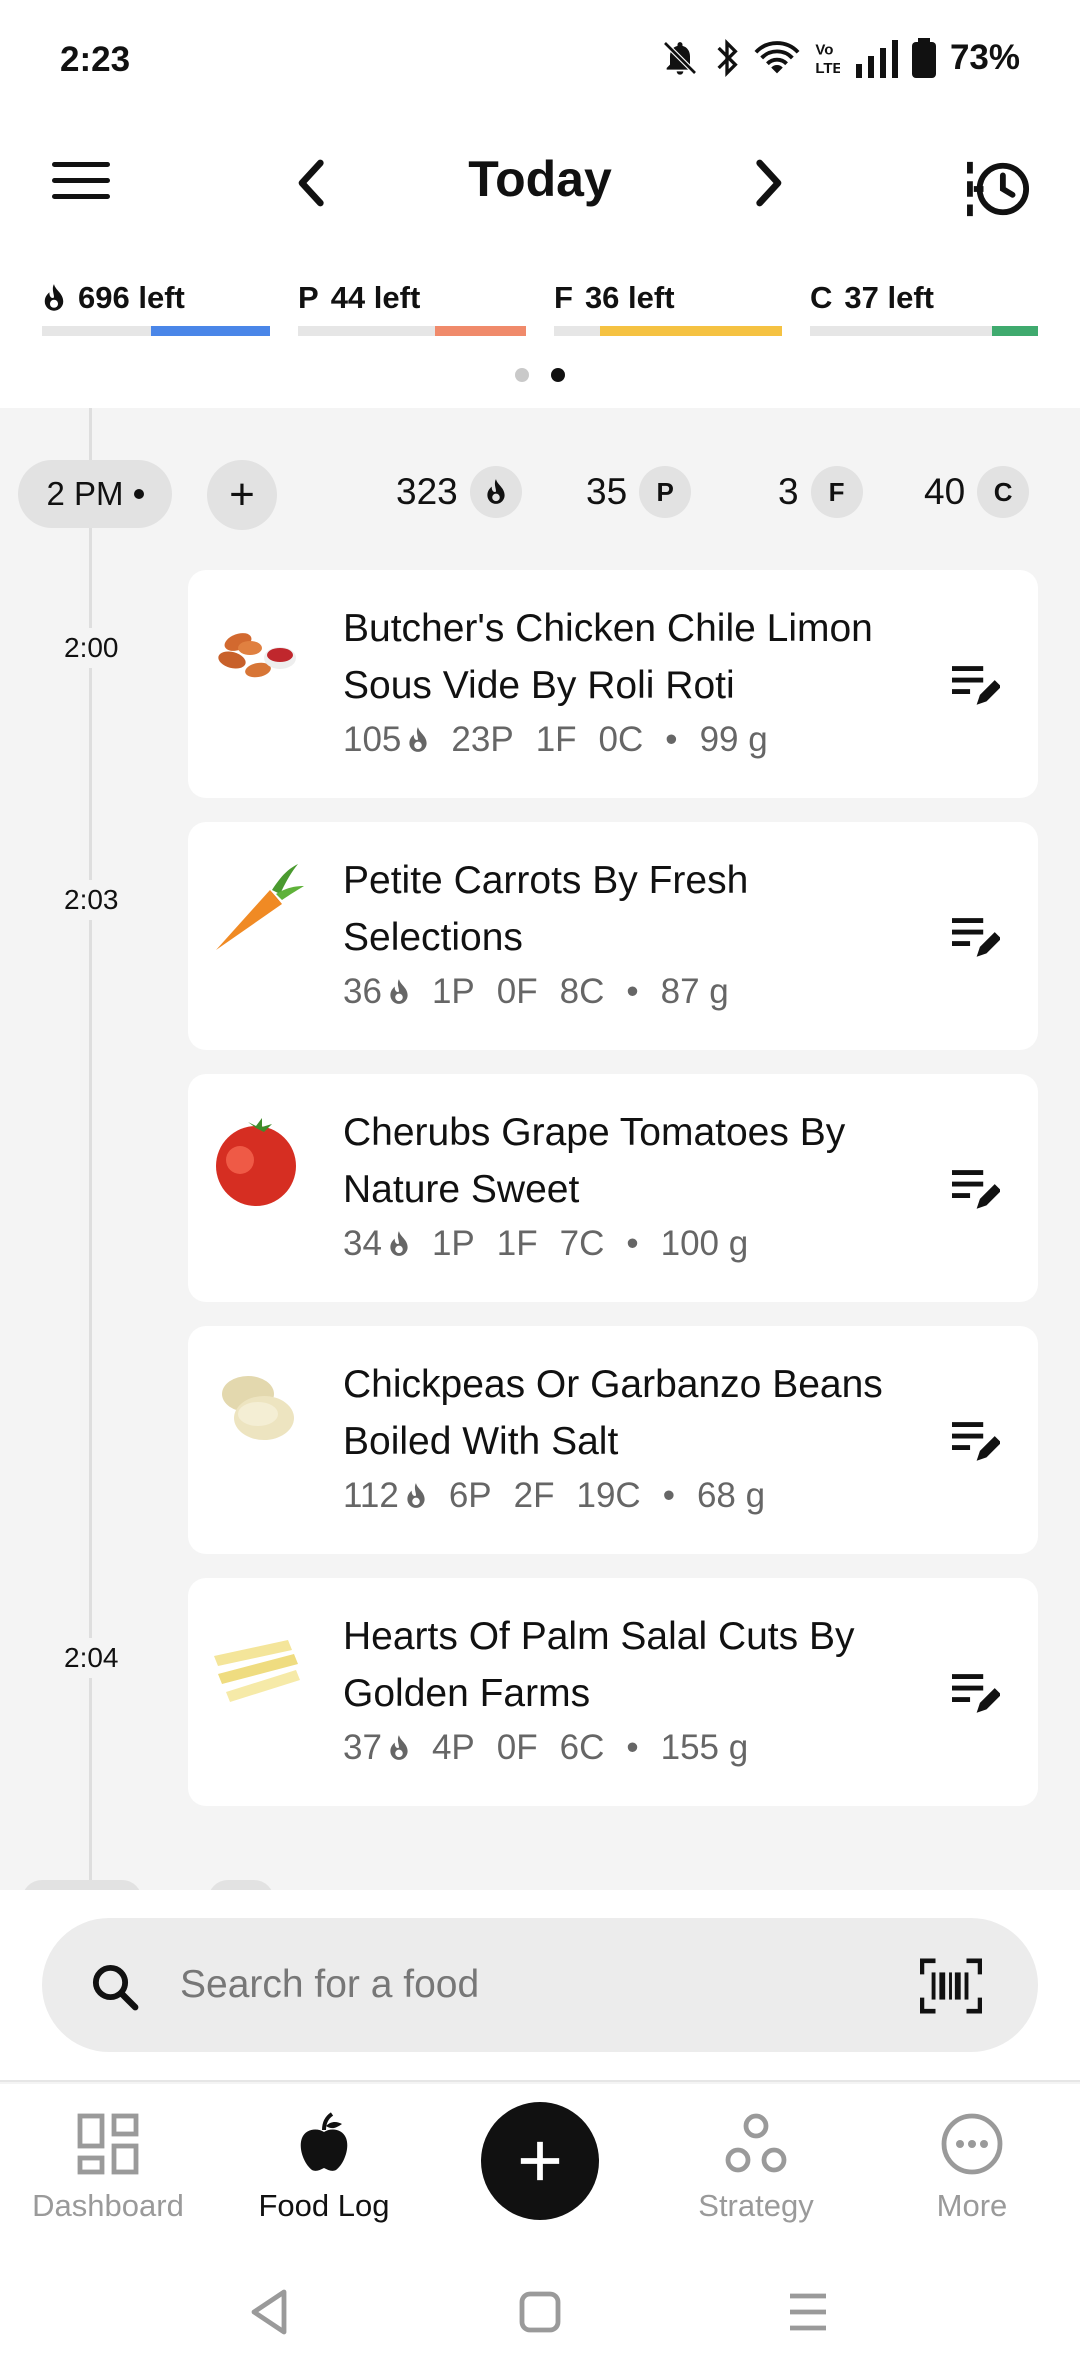 The height and width of the screenshot is (2376, 1080). What do you see at coordinates (972, 2205) in the screenshot?
I see `nav-more-label: More` at bounding box center [972, 2205].